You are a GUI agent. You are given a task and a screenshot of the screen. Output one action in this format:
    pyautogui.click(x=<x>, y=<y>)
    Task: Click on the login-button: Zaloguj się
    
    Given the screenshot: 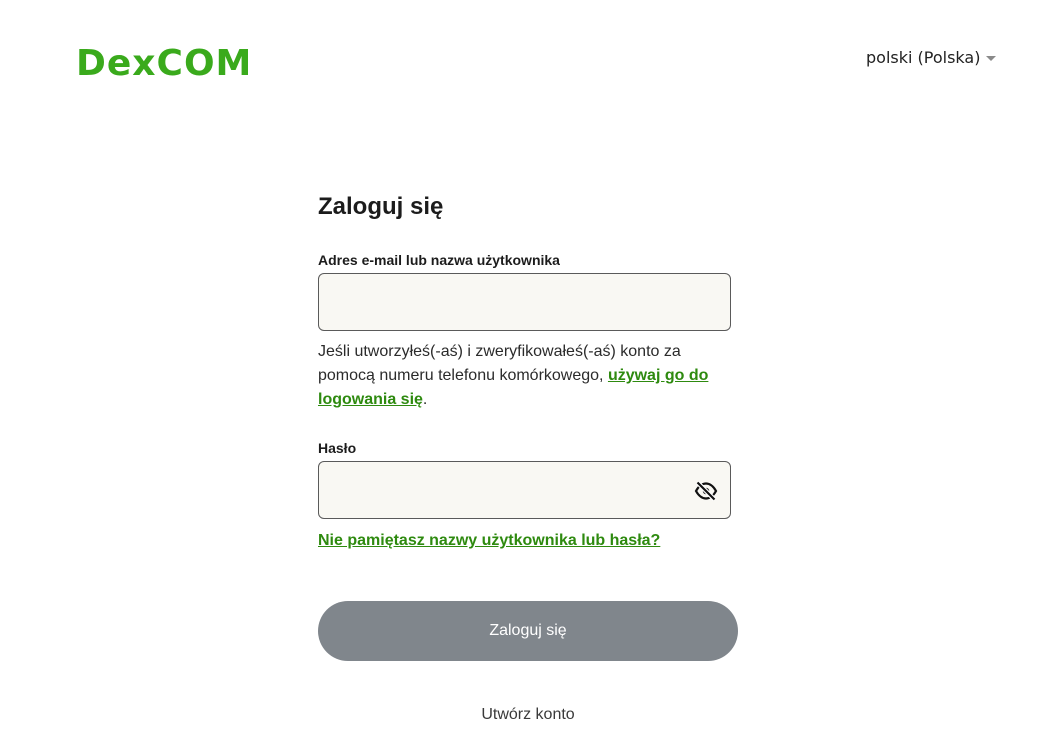 What is the action you would take?
    pyautogui.click(x=528, y=631)
    